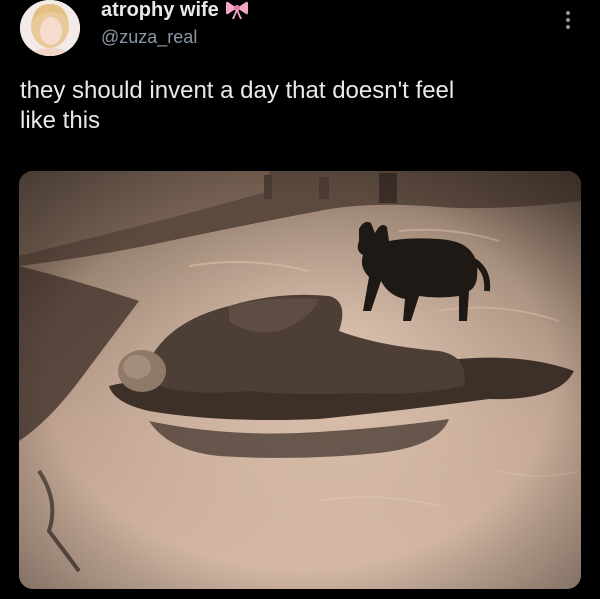  What do you see at coordinates (568, 20) in the screenshot?
I see `more-vertical-icon` at bounding box center [568, 20].